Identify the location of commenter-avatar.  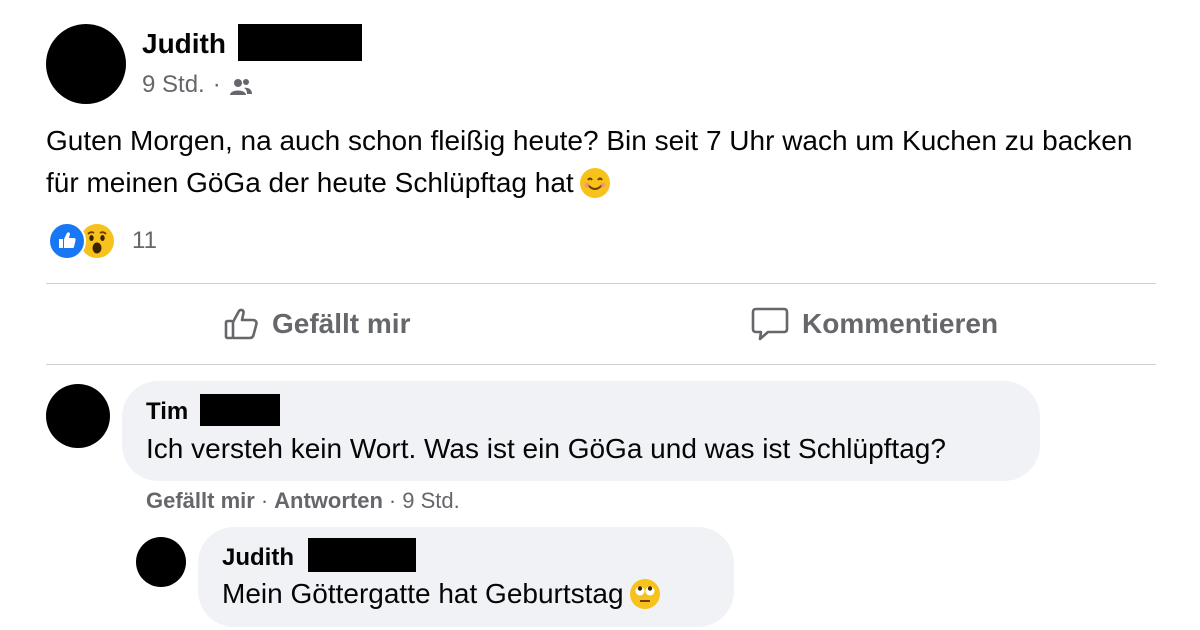
(78, 416).